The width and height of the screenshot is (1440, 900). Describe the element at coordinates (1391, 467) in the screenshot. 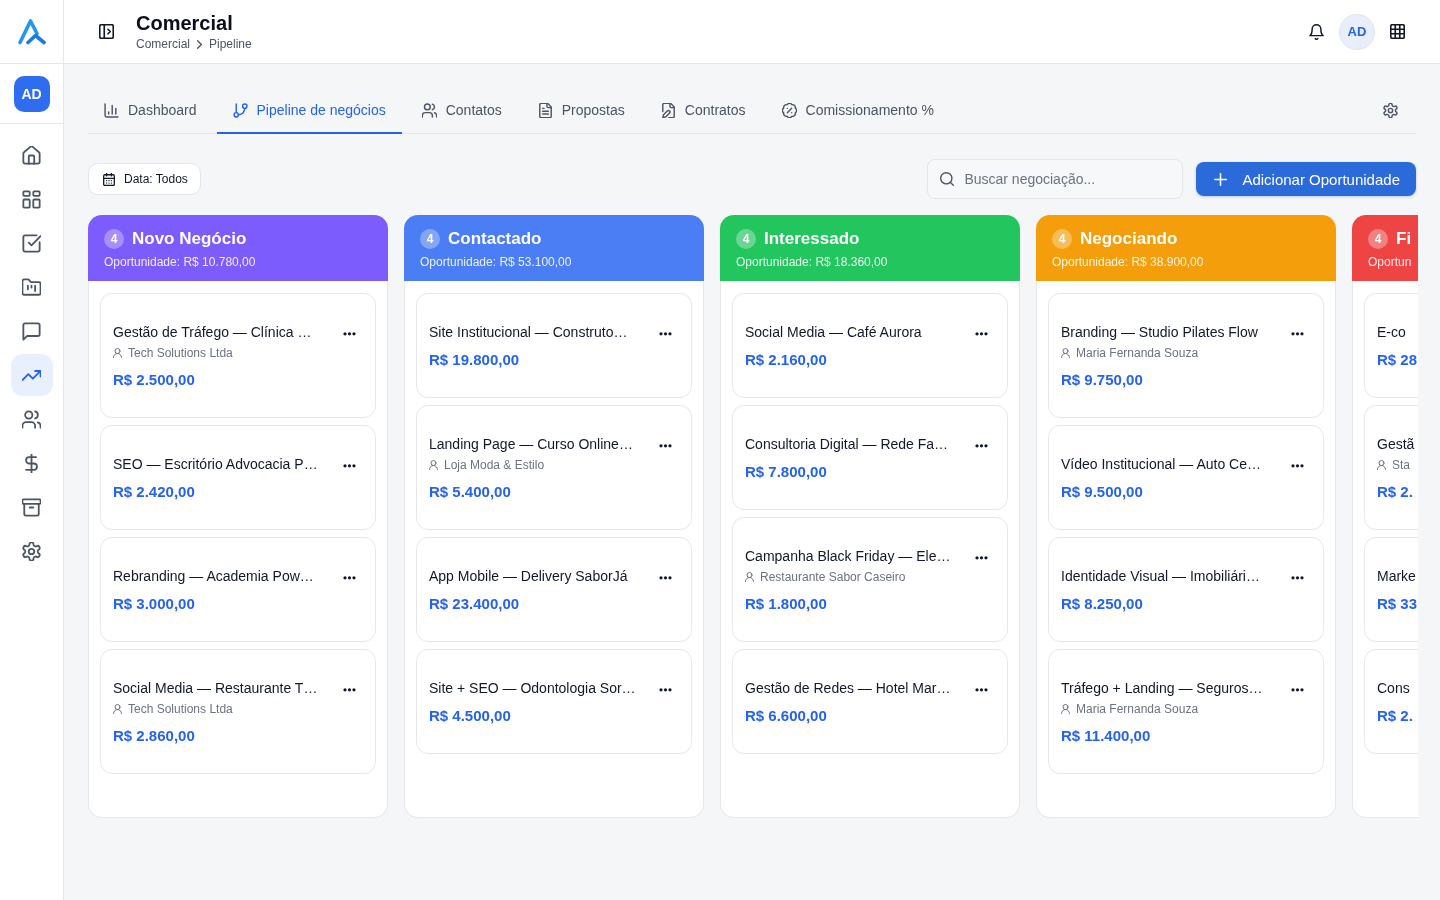

I see `deal-card: Gestã Sta R$ 2.` at that location.